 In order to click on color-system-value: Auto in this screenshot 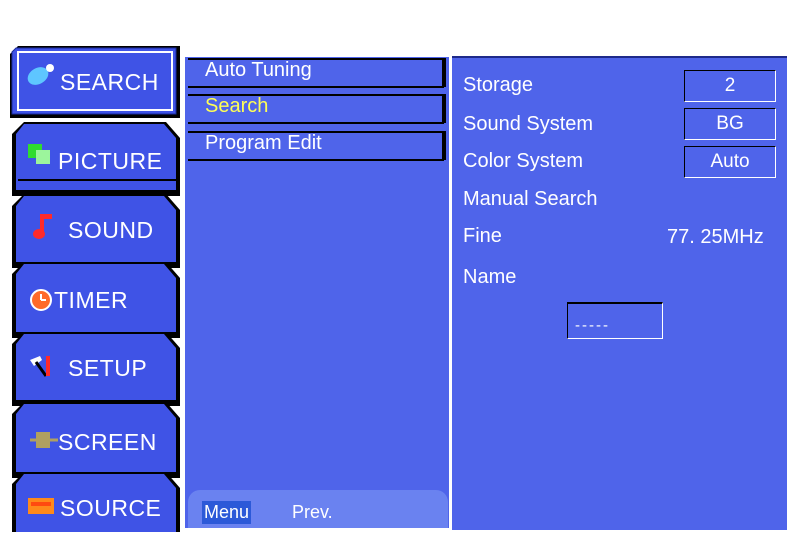, I will do `click(730, 162)`.